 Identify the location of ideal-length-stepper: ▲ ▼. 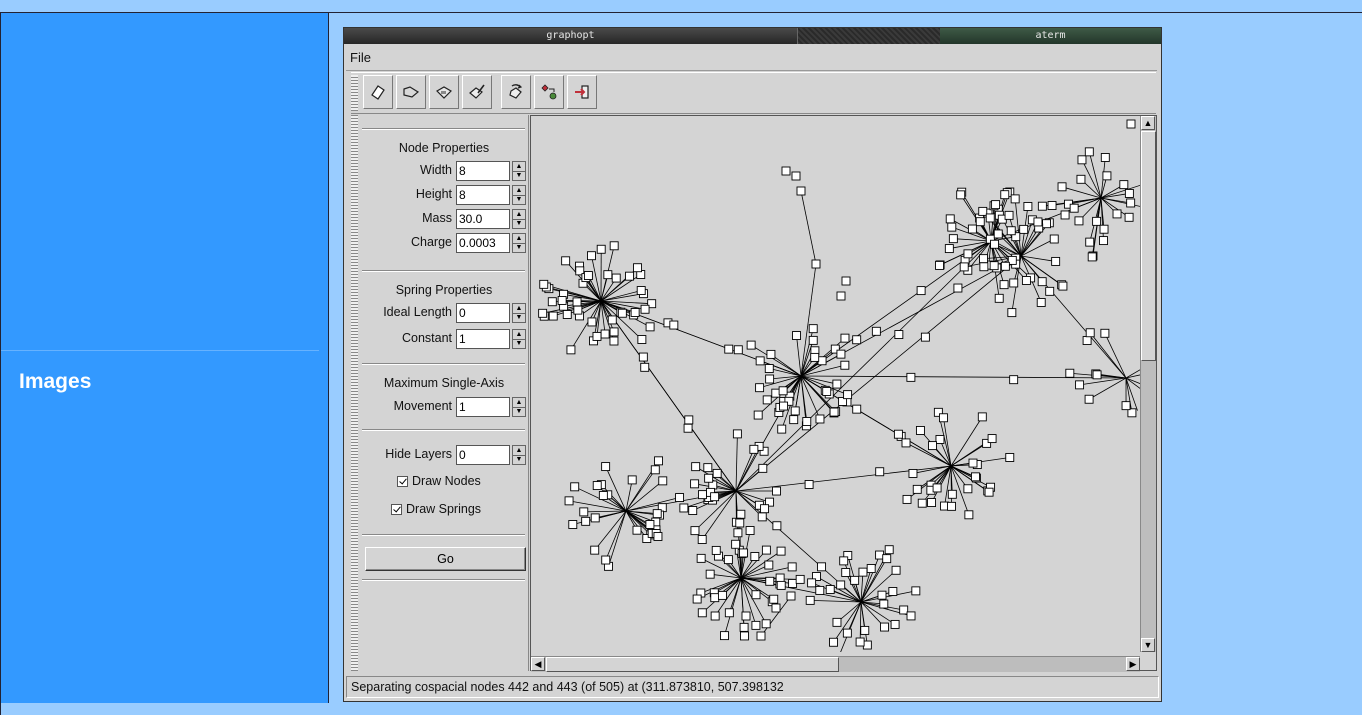
(519, 313).